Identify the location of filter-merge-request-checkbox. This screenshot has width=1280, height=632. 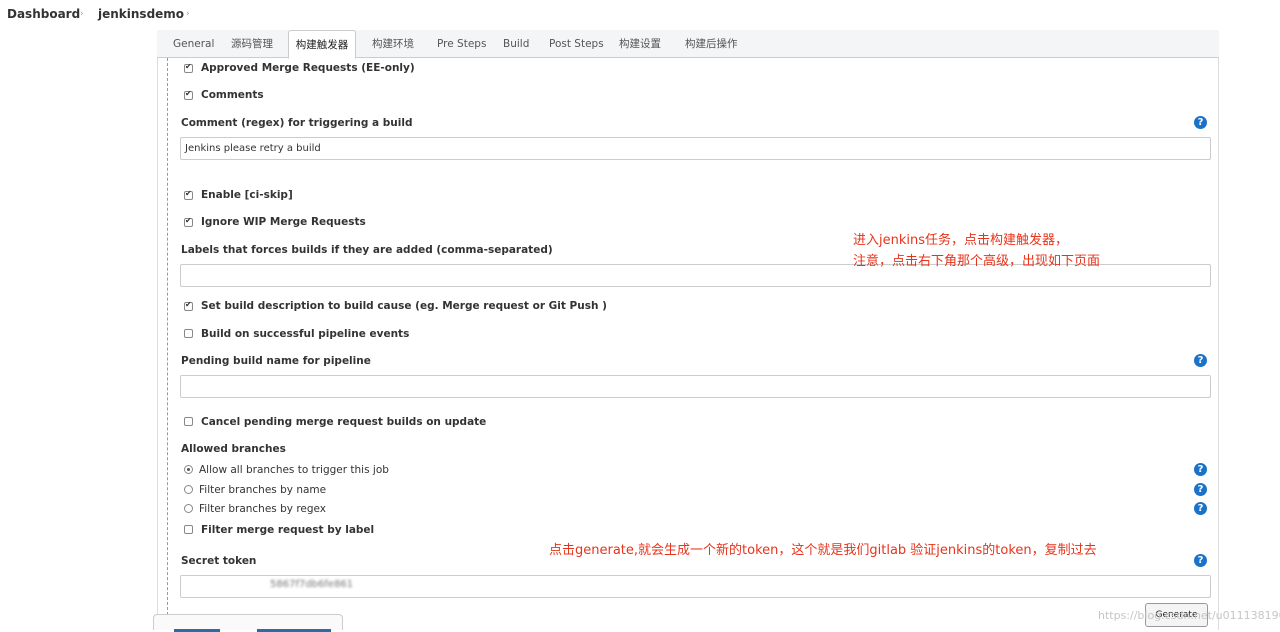
(188, 529).